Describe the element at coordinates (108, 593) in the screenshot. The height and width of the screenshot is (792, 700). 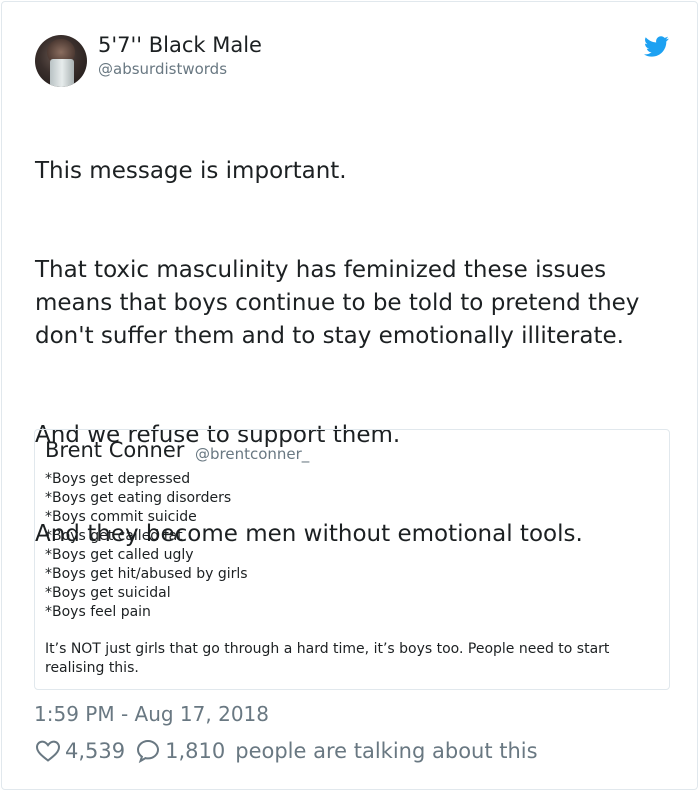
I see `list-item: *Boys get suicidal` at that location.